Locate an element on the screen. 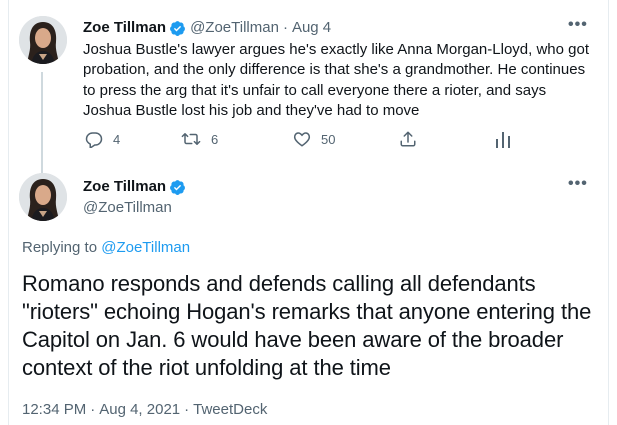  like-count: 50 is located at coordinates (328, 139).